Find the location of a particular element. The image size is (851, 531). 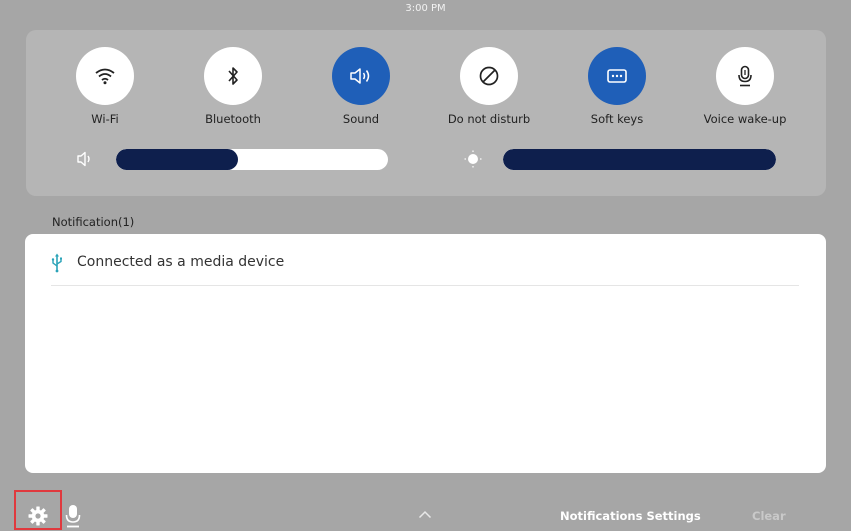

volume-slider-fill is located at coordinates (177, 159).